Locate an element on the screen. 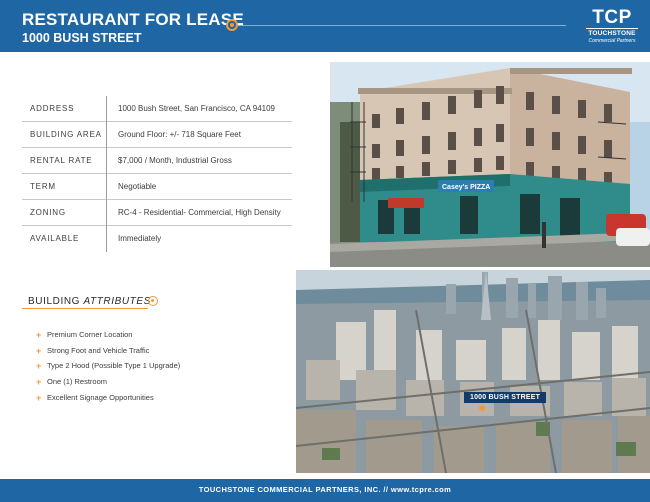  logo-tagline: Commercial Partners is located at coordinates (612, 41).